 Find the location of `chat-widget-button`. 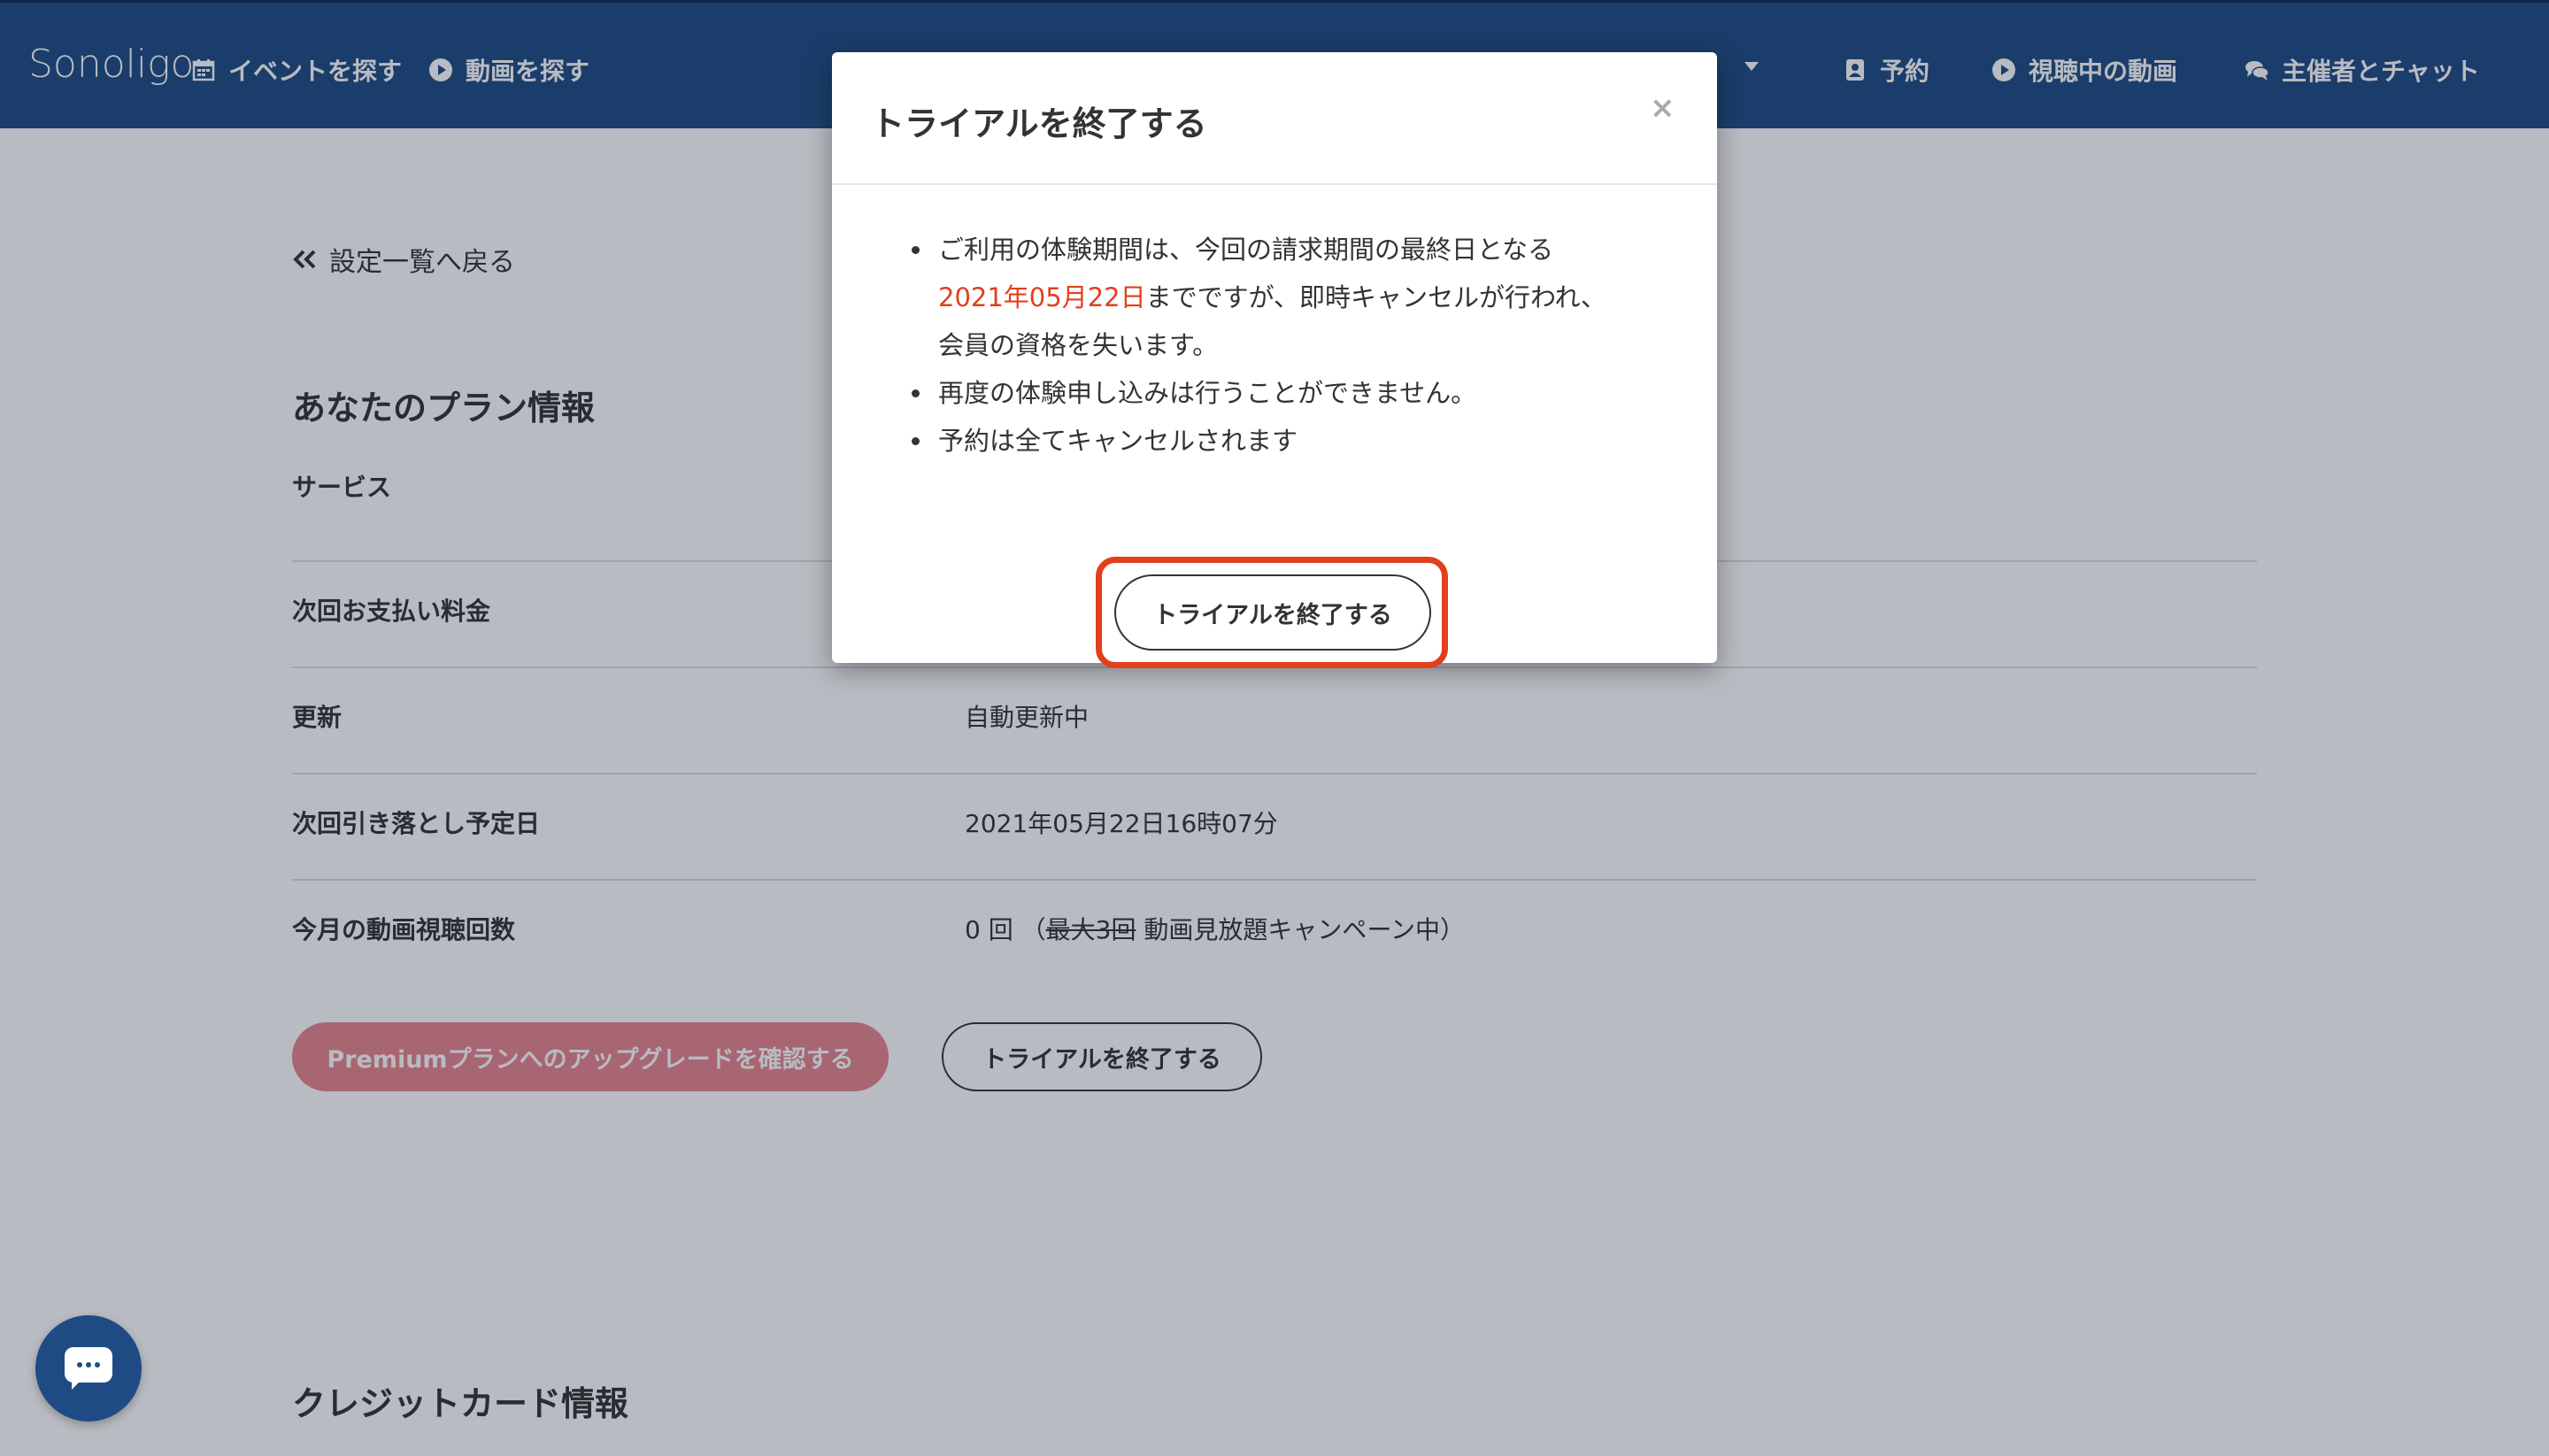

chat-widget-button is located at coordinates (89, 1368).